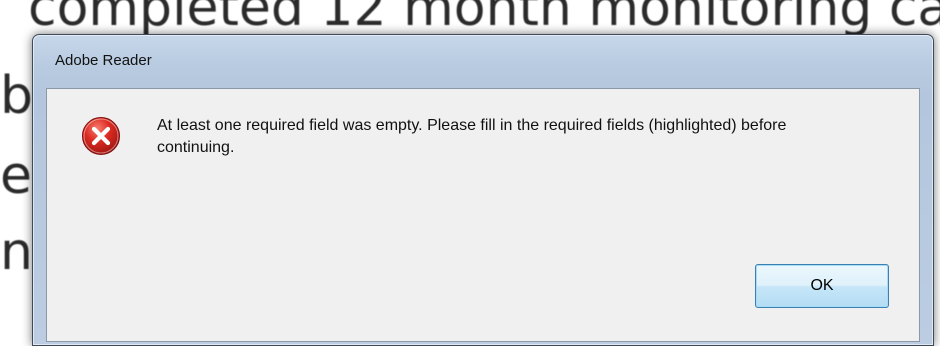 The image size is (940, 346). Describe the element at coordinates (822, 286) in the screenshot. I see `ok-button: OK` at that location.